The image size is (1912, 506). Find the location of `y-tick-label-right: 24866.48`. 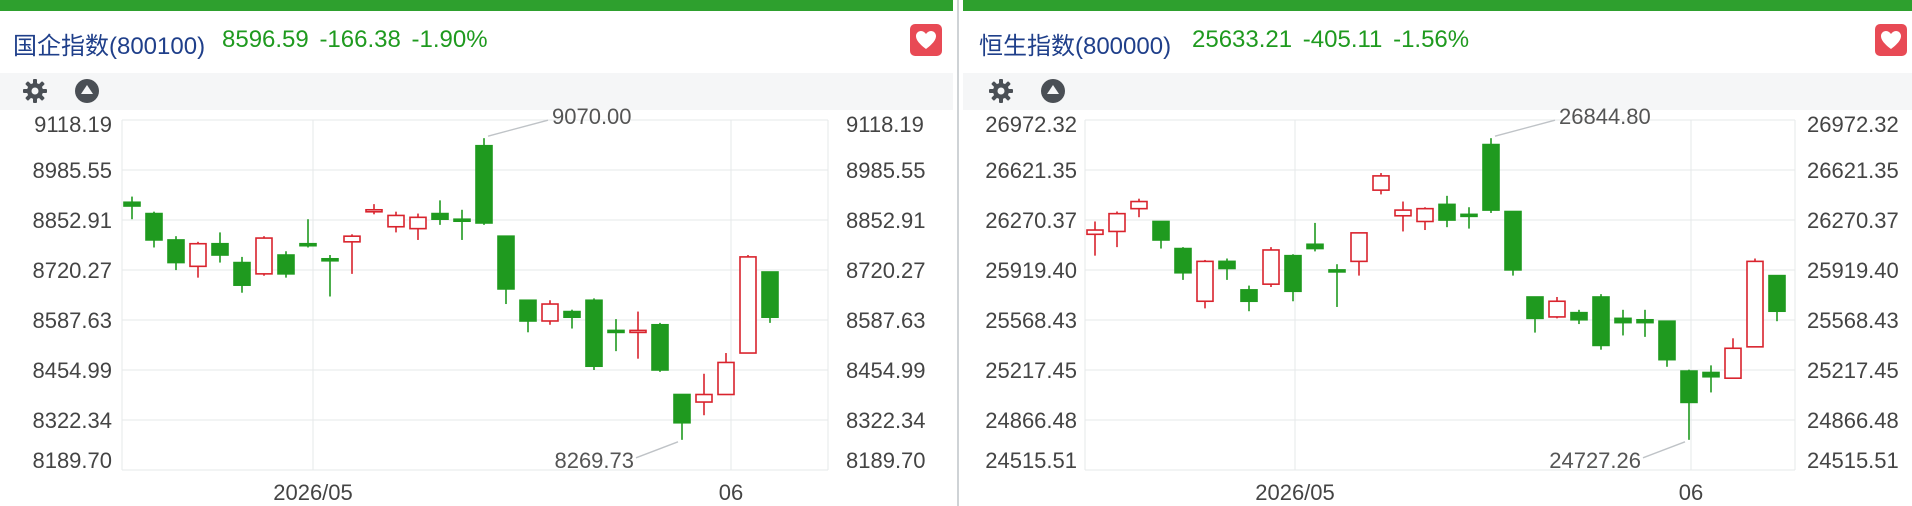

y-tick-label-right: 24866.48 is located at coordinates (1853, 420).